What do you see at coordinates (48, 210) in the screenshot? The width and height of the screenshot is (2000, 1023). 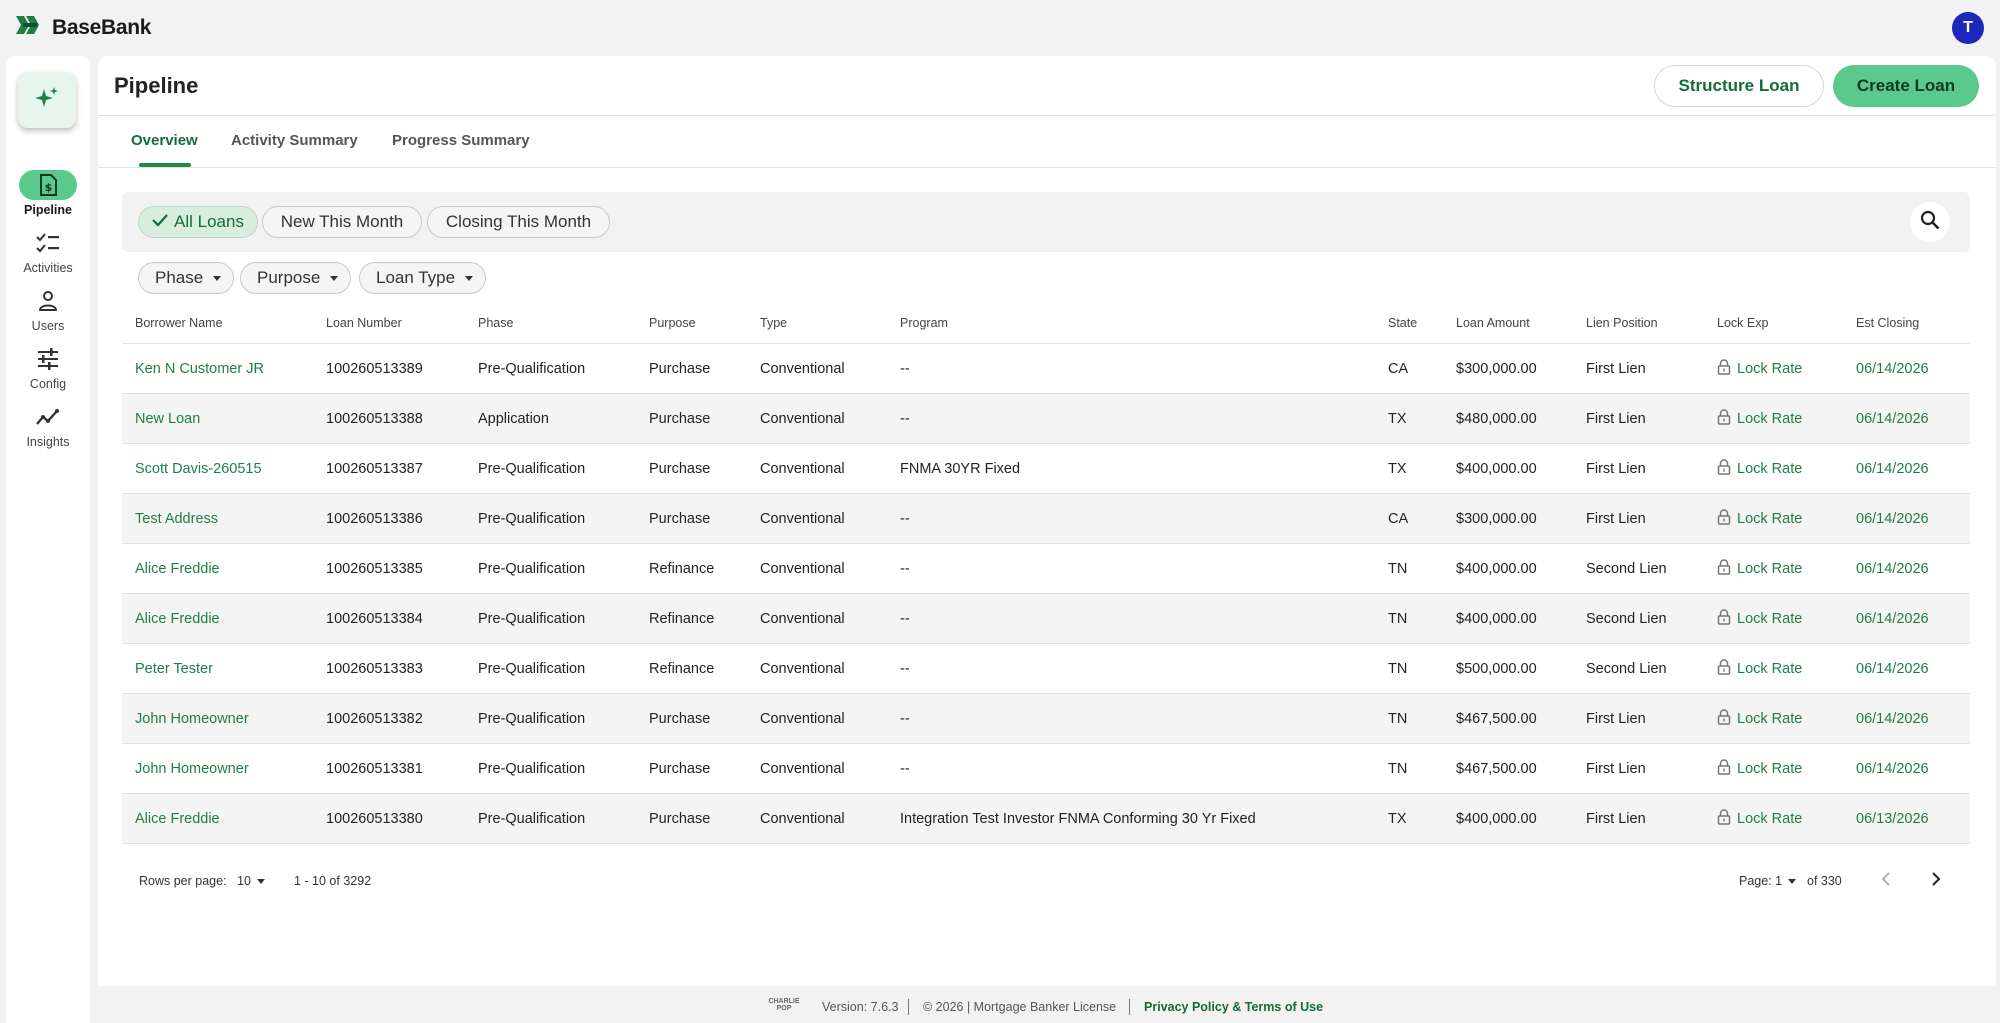 I see `sidebar-item-label: Pipeline` at bounding box center [48, 210].